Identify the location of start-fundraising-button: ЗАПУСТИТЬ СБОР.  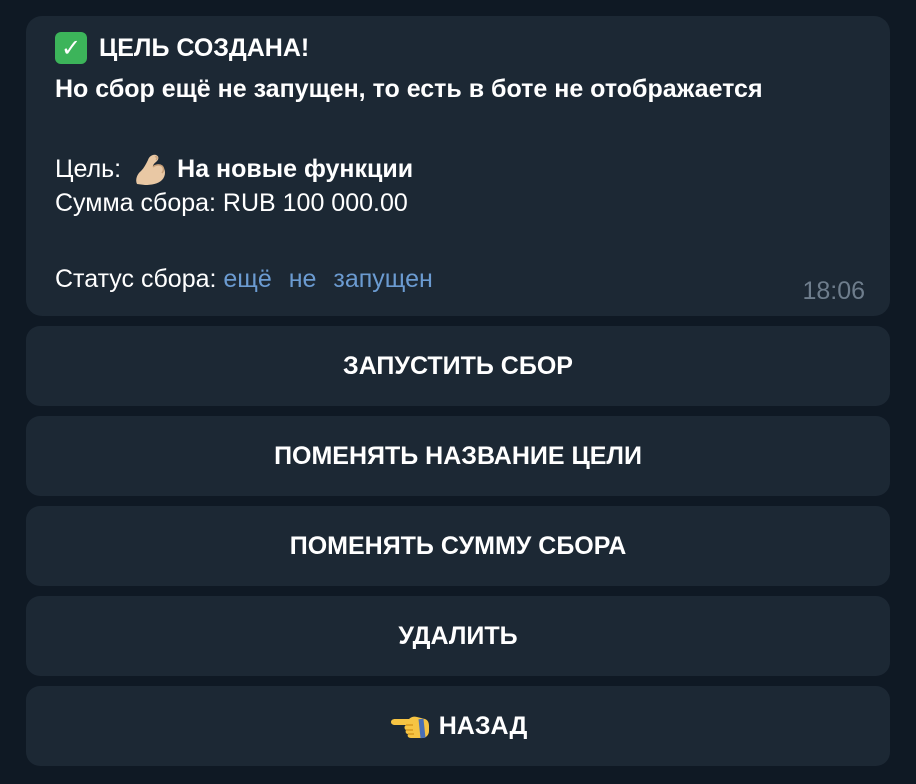
(458, 366).